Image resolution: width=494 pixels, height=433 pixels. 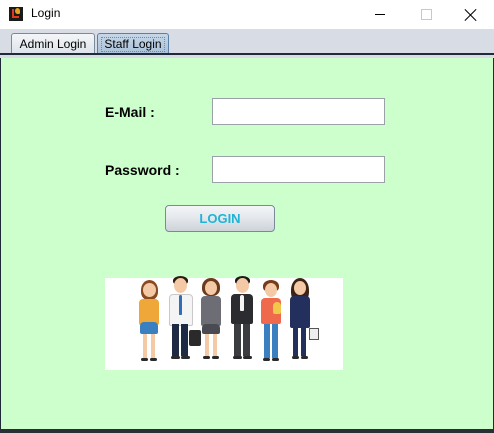 I want to click on login-button: LOGIN, so click(x=220, y=218).